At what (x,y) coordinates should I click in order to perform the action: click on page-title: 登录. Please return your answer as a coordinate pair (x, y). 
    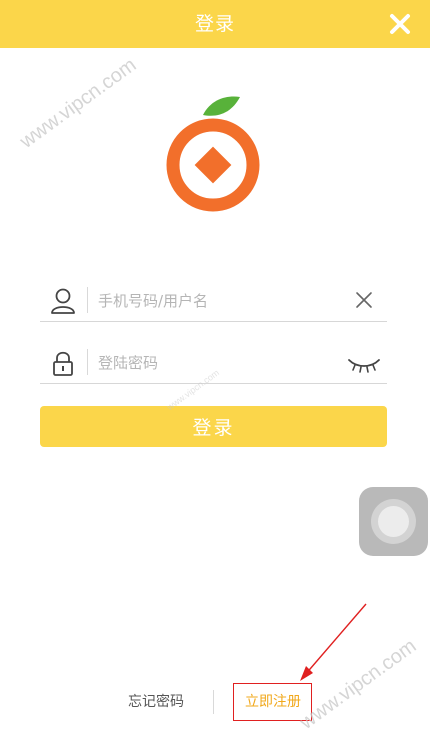
    Looking at the image, I should click on (214, 24).